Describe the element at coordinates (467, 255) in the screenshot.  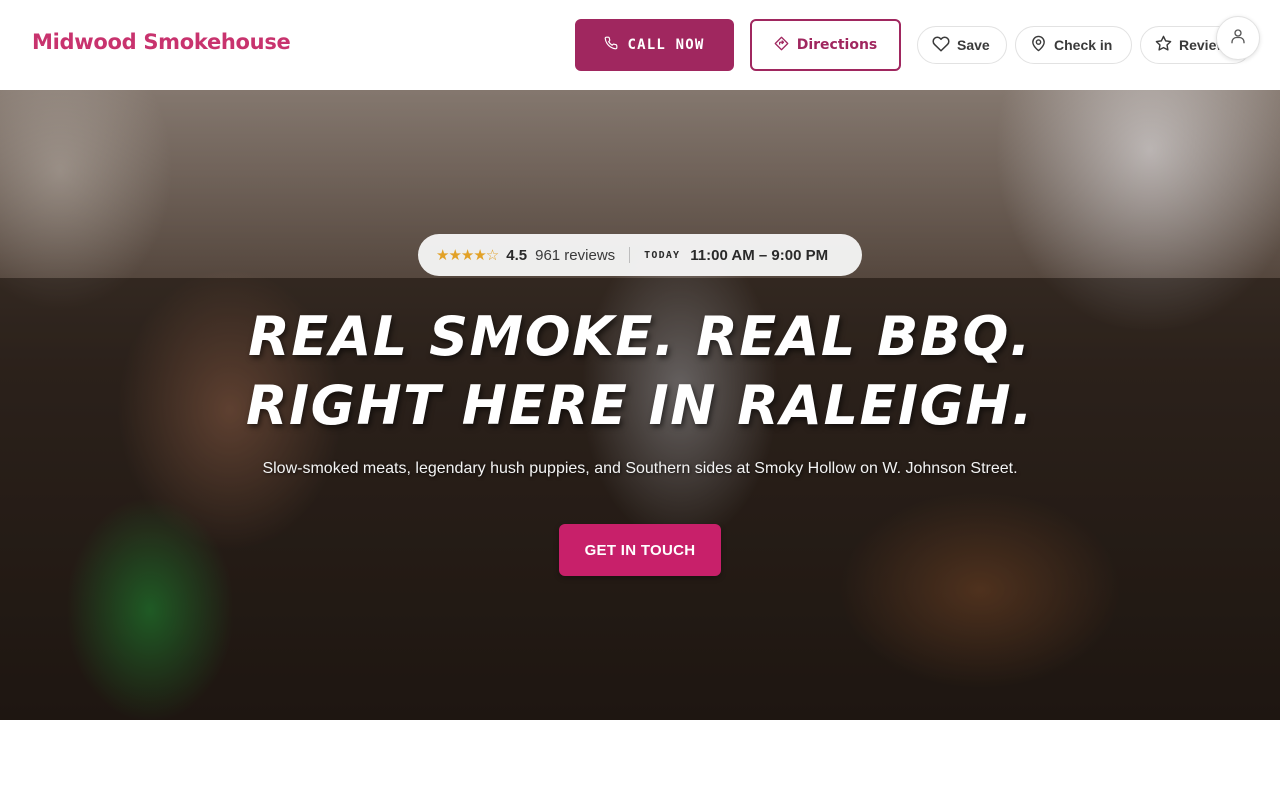
I see `rating-stars: ★★★★☆` at that location.